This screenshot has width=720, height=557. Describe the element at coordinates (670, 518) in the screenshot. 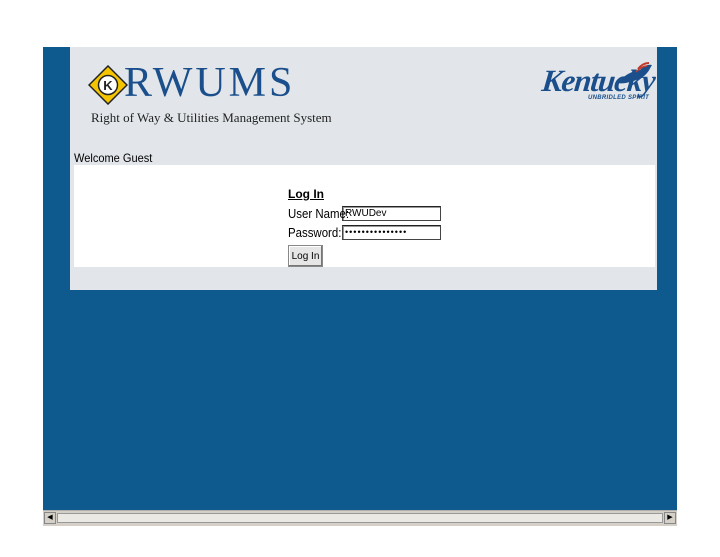

I see `scroll-right-arrow-icon: ▶` at that location.